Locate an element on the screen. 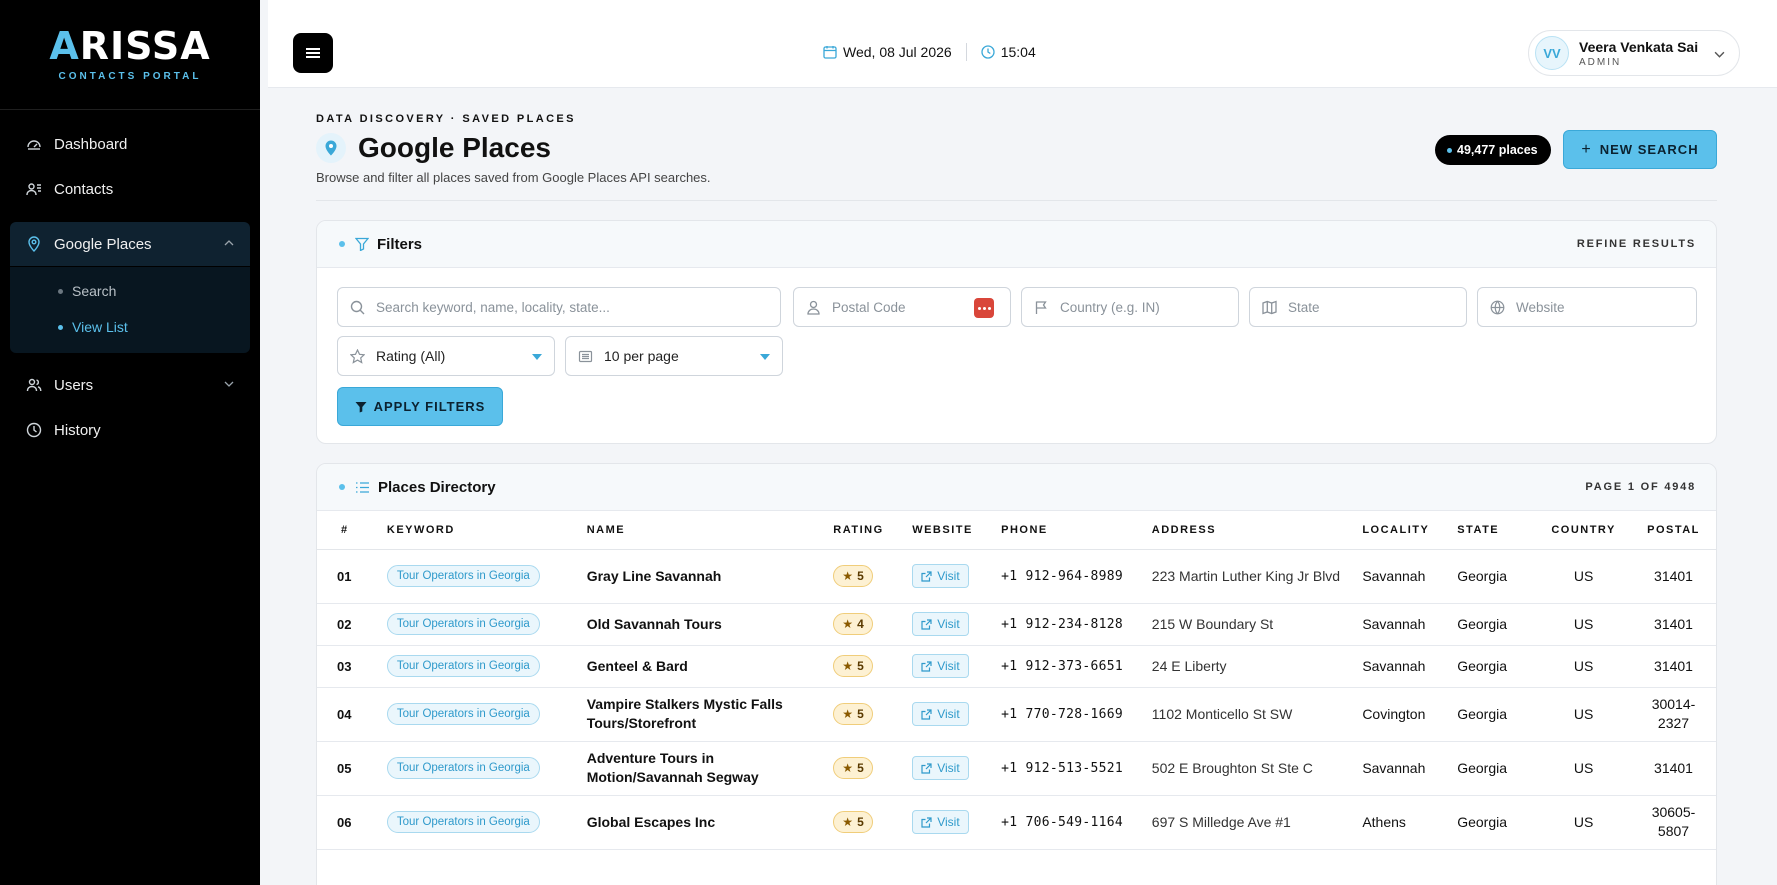 Image resolution: width=1777 pixels, height=885 pixels. col-header-phone: PHONE is located at coordinates (1076, 530).